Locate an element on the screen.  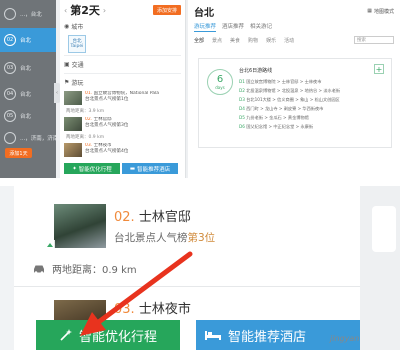
section-title: 游玩 is located at coordinates (77, 83).